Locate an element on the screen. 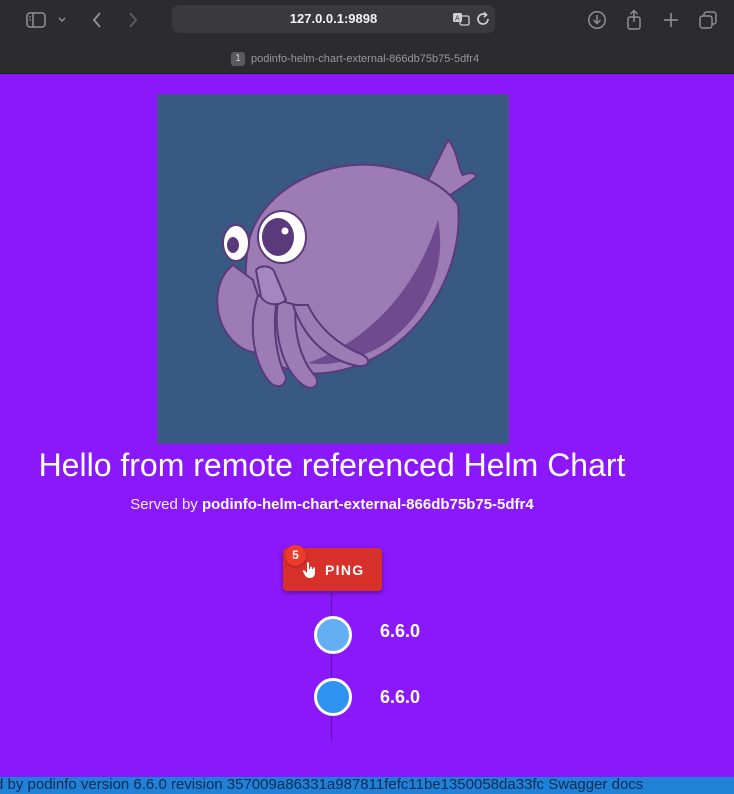  tabs-overview-icon is located at coordinates (708, 20).